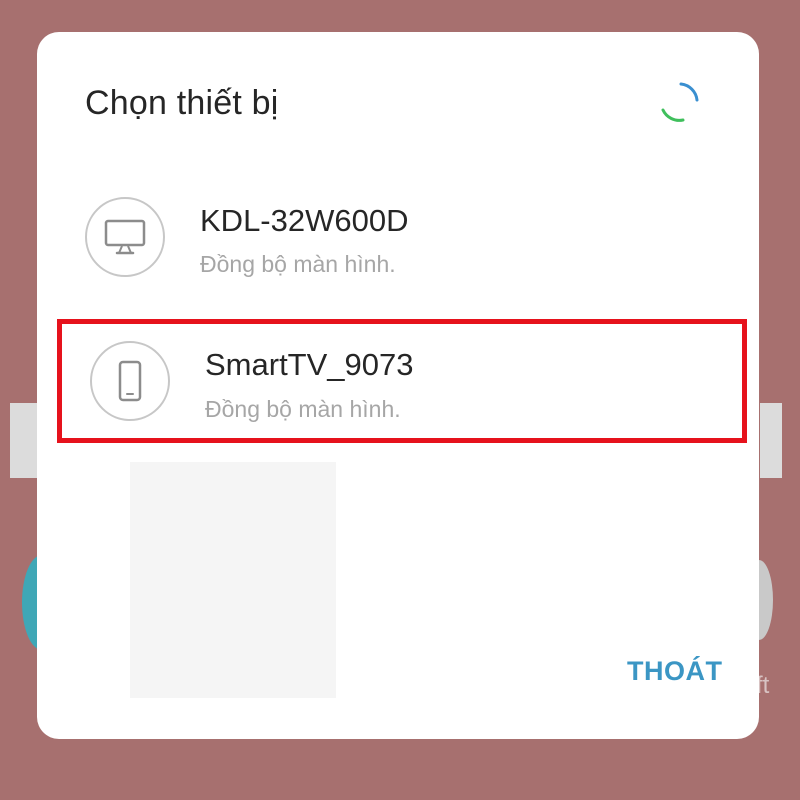 This screenshot has width=800, height=800. Describe the element at coordinates (771, 440) in the screenshot. I see `background-panel-right` at that location.